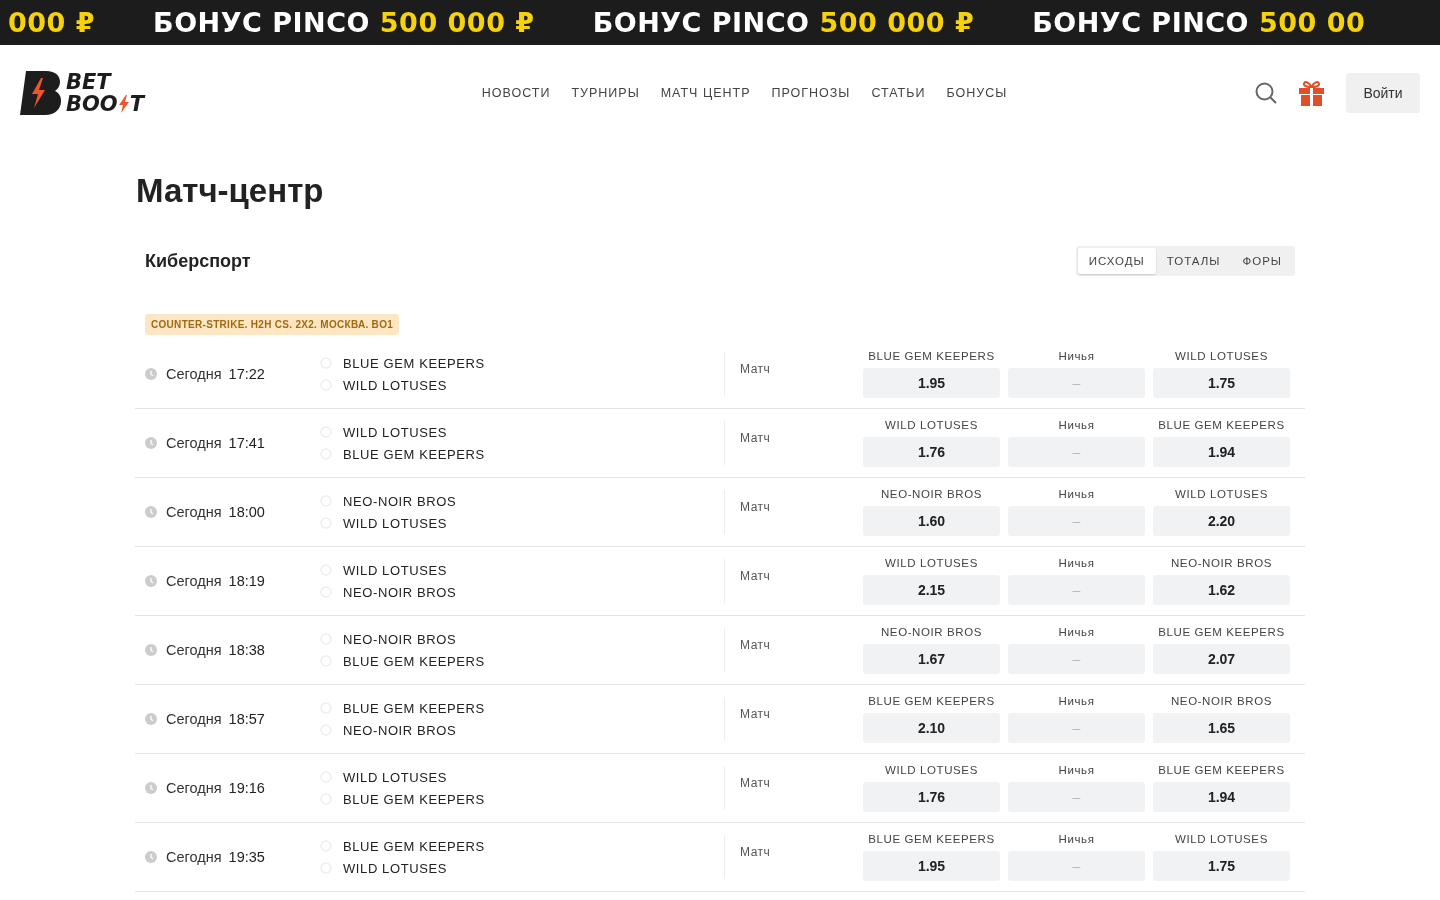 This screenshot has height=900, width=1440. I want to click on nav-link: СТАТЬИ, so click(898, 92).